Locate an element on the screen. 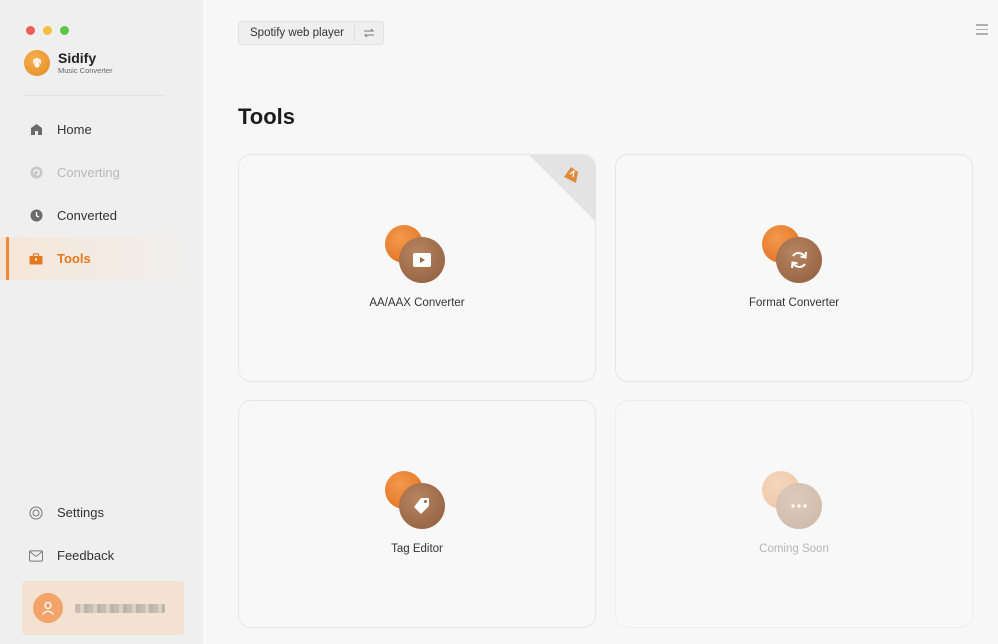 This screenshot has height=644, width=998. sidebar-item-label: Home is located at coordinates (74, 129).